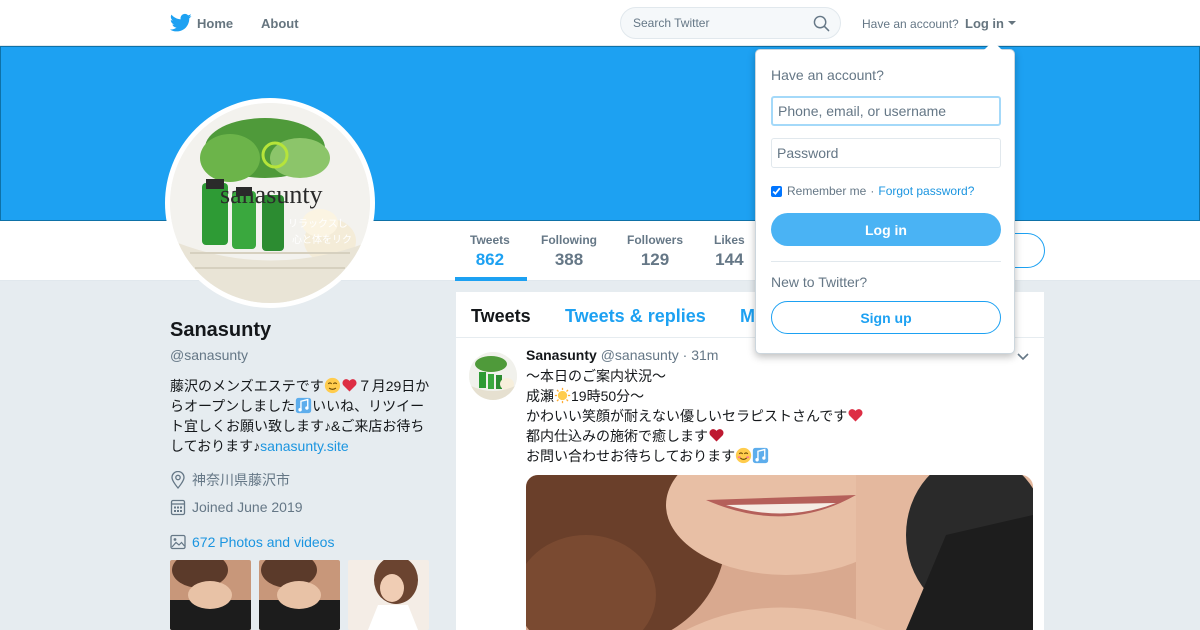 This screenshot has height=630, width=1200. I want to click on tweet-line: ～本日のご案内状況～, so click(596, 376).